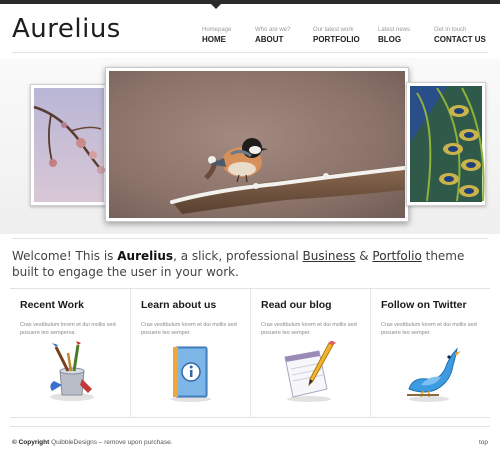 This screenshot has height=457, width=500. What do you see at coordinates (311, 373) in the screenshot?
I see `notepad-pencil-icon` at bounding box center [311, 373].